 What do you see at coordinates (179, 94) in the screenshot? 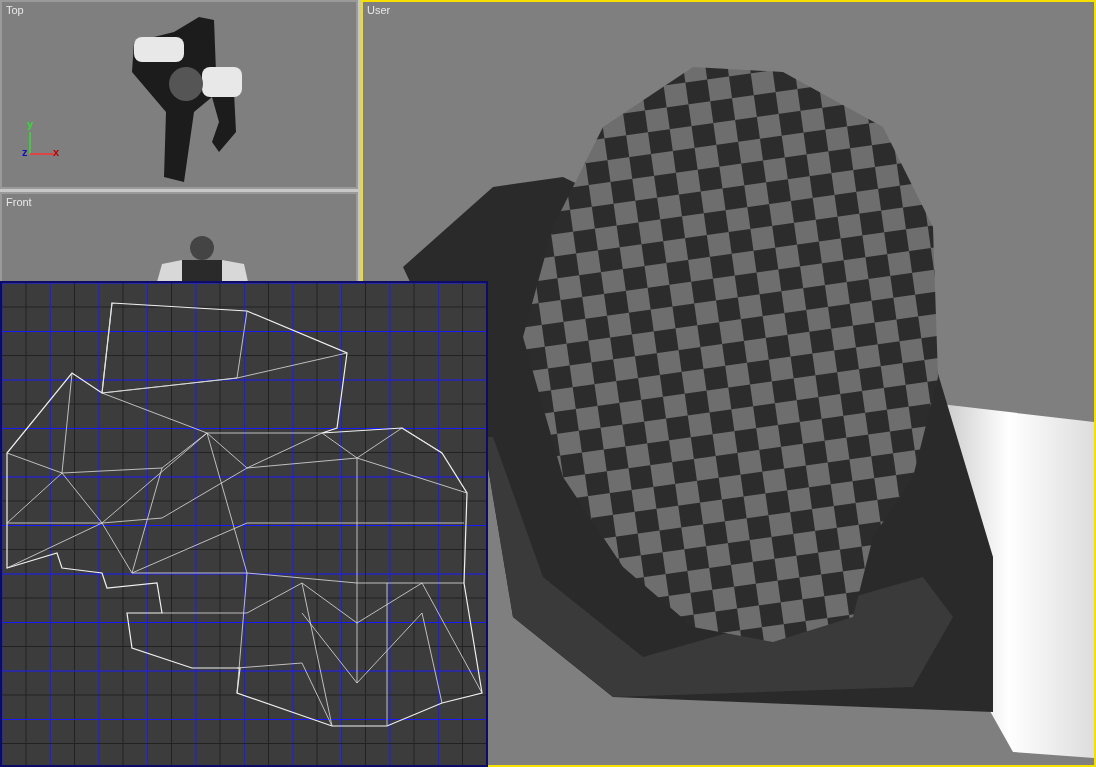
I see `viewport: Top y z x` at bounding box center [179, 94].